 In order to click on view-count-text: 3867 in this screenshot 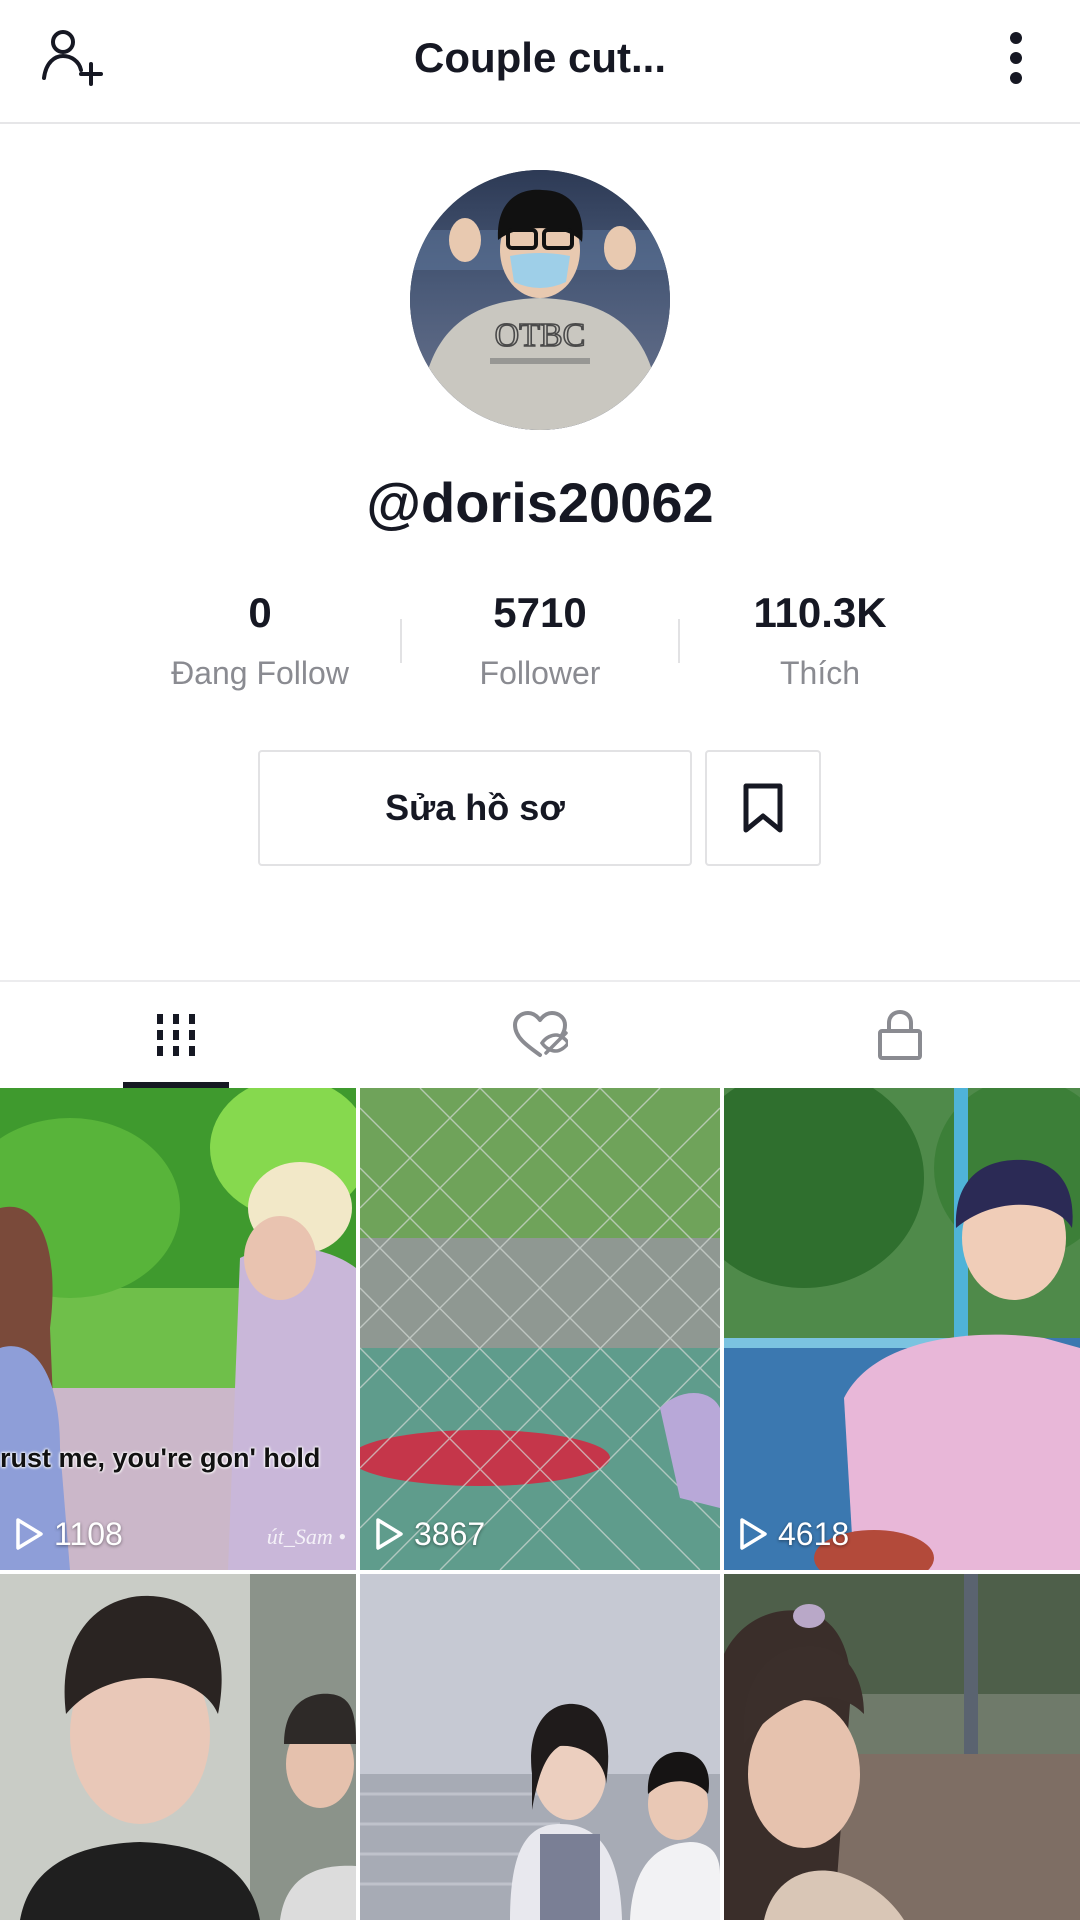, I will do `click(450, 1534)`.